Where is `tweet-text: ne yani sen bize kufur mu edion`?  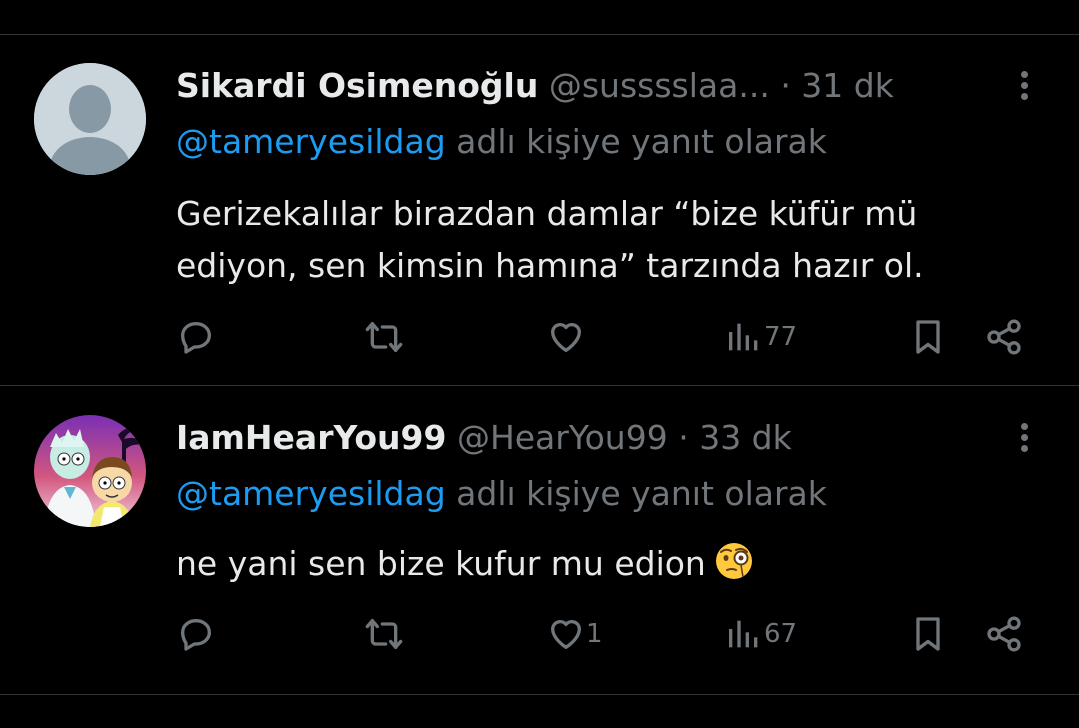
tweet-text: ne yani sen bize kufur mu edion is located at coordinates (465, 567).